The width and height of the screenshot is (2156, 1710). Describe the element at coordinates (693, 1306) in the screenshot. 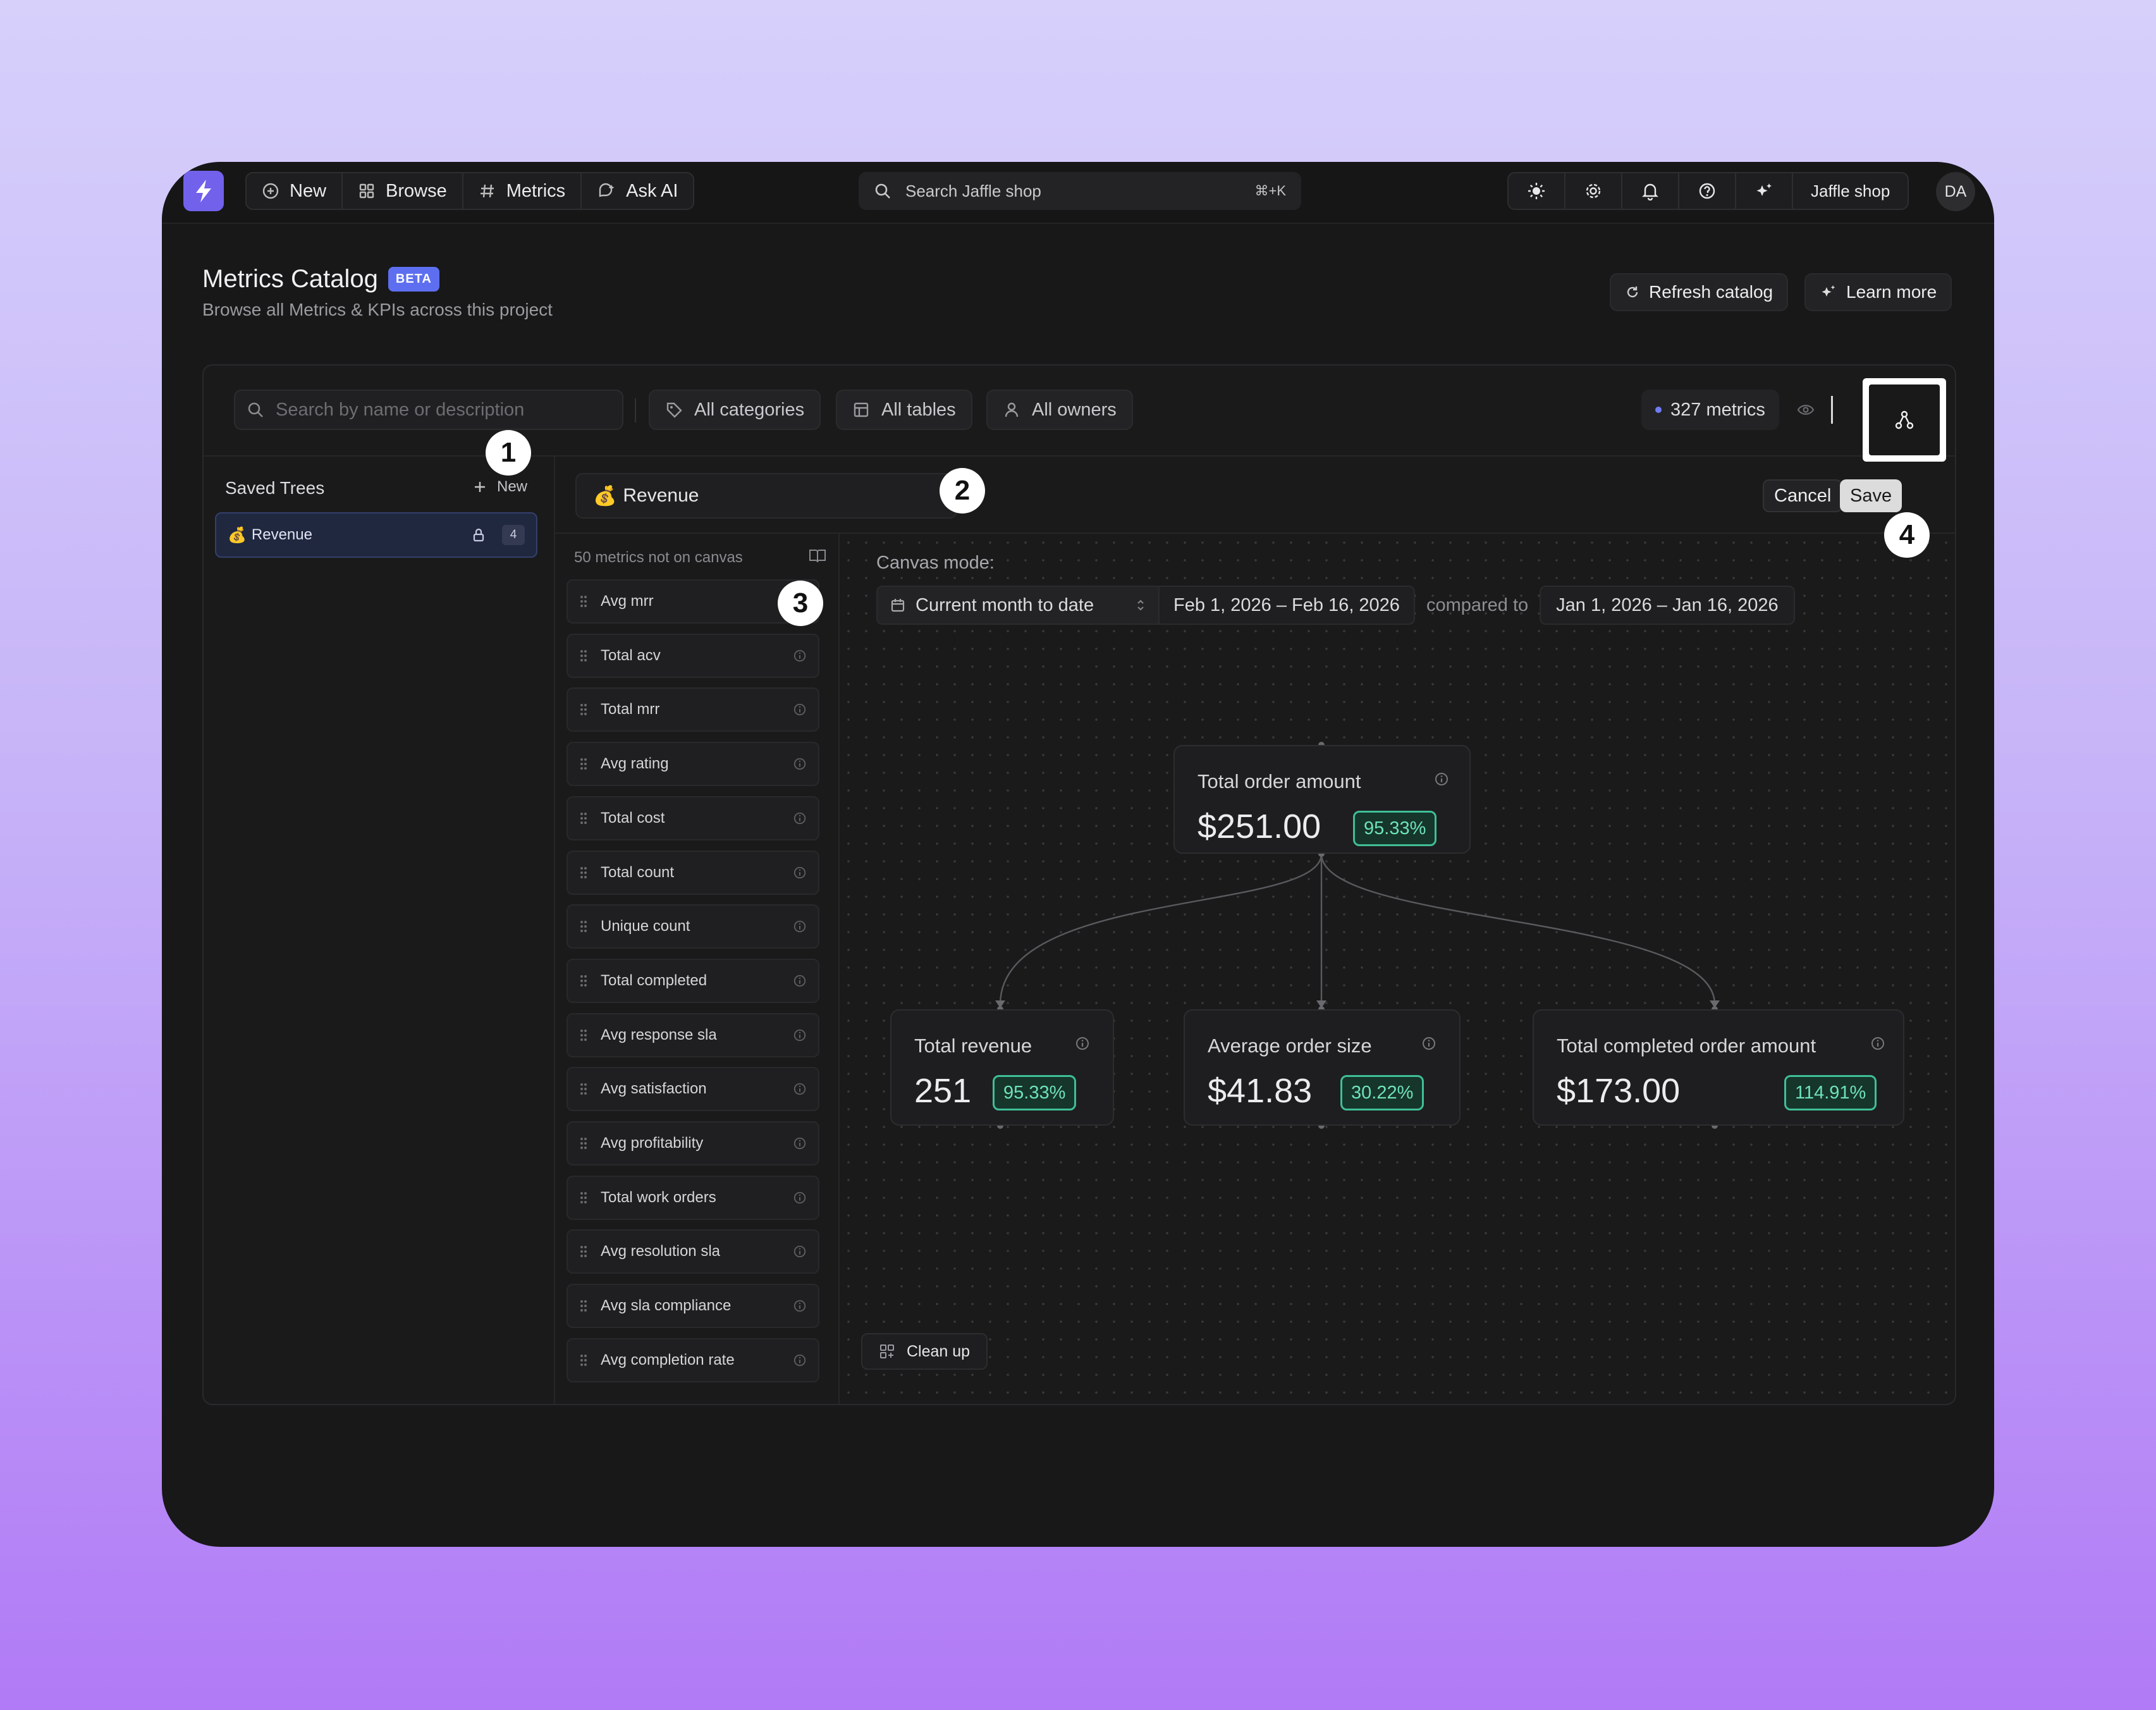

I see `metric-list-item: Avg sla compliance` at that location.